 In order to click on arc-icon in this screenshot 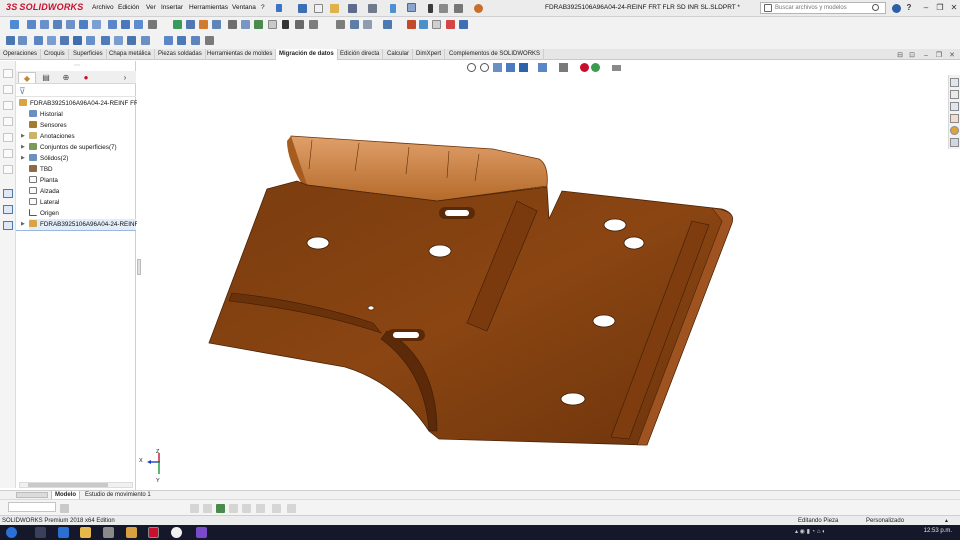, I will do `click(77, 40)`.